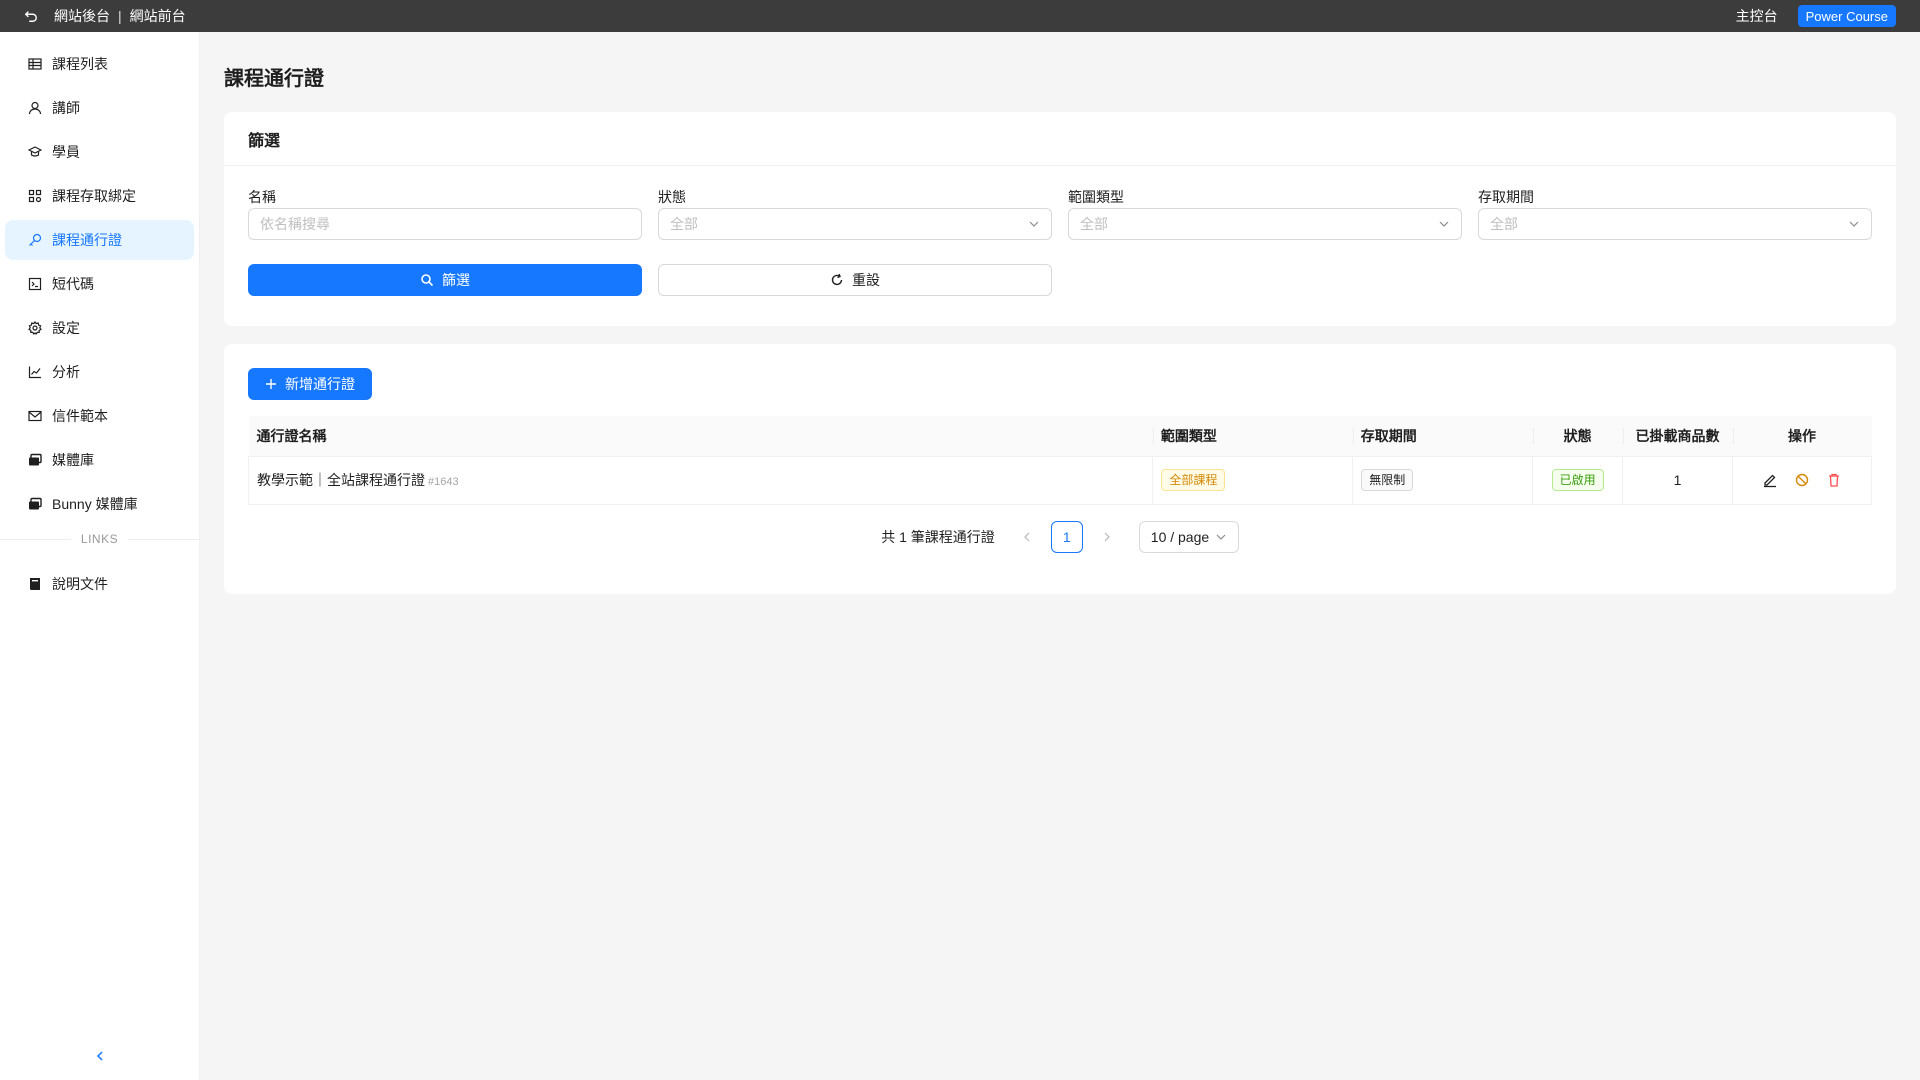 Image resolution: width=1920 pixels, height=1080 pixels. I want to click on key-icon, so click(35, 239).